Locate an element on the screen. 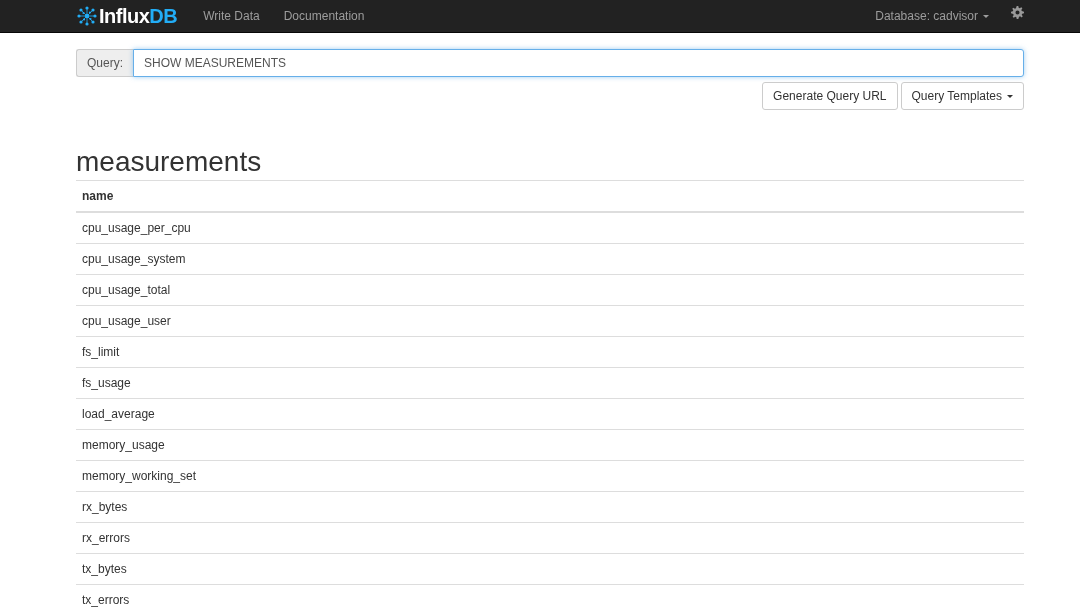 This screenshot has height=610, width=1080. settings-icon is located at coordinates (1017, 12).